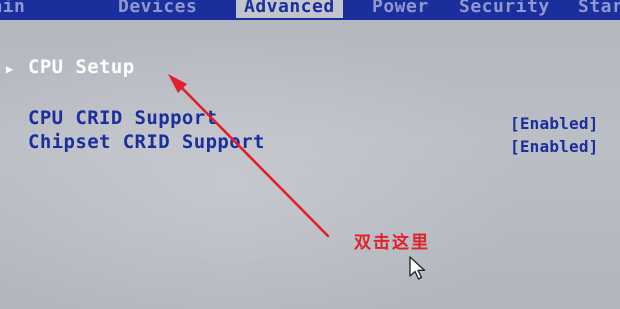 This screenshot has width=620, height=309. What do you see at coordinates (504, 9) in the screenshot?
I see `tab-security: Security` at bounding box center [504, 9].